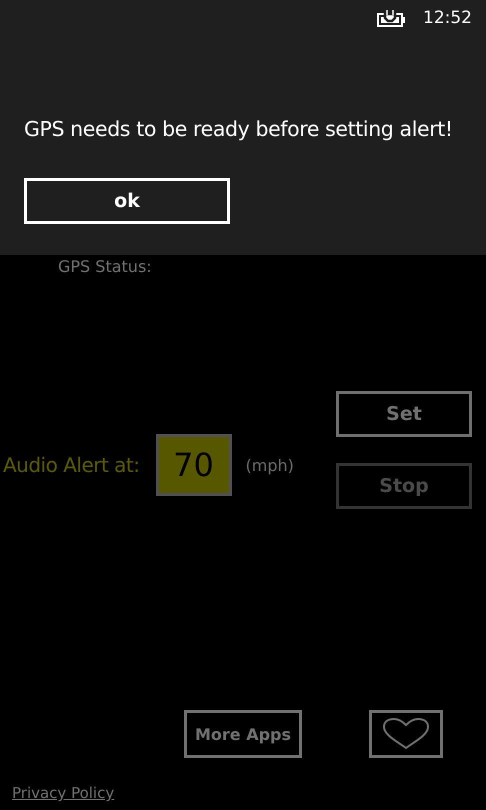  I want to click on heart-icon, so click(406, 734).